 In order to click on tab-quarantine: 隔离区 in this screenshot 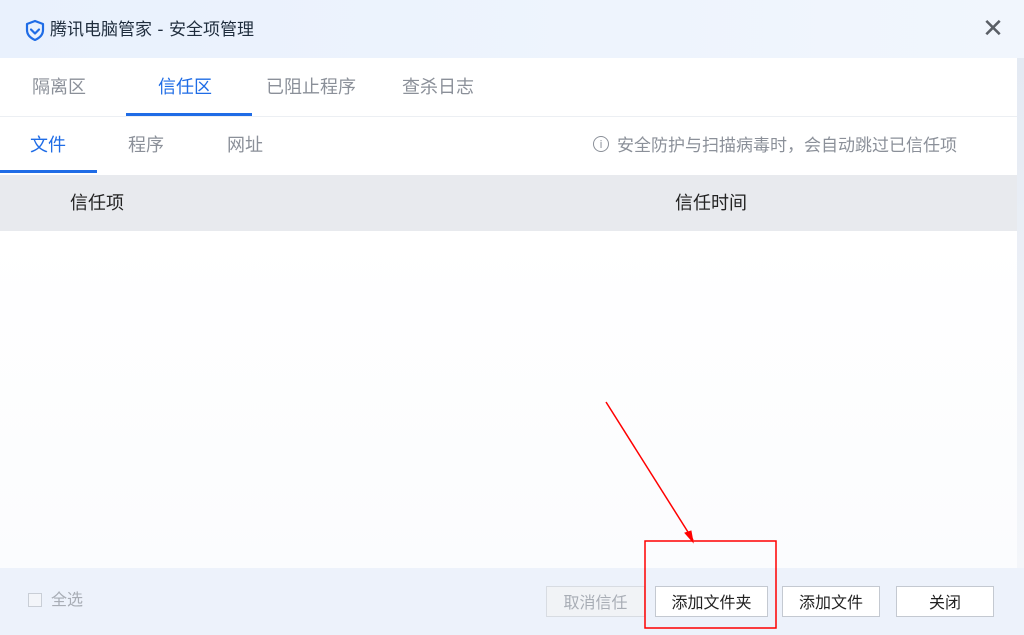, I will do `click(59, 87)`.